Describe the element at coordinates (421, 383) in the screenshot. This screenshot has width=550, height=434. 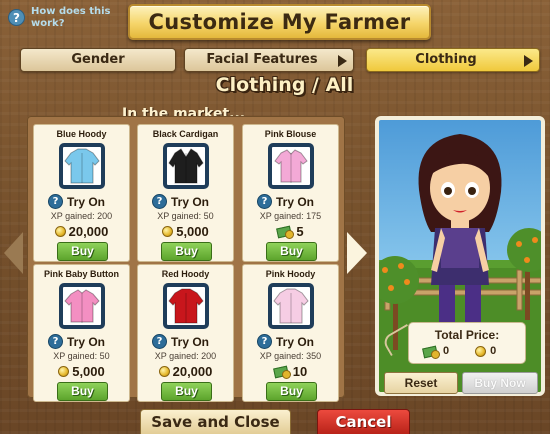
I see `reset-button: Reset` at that location.